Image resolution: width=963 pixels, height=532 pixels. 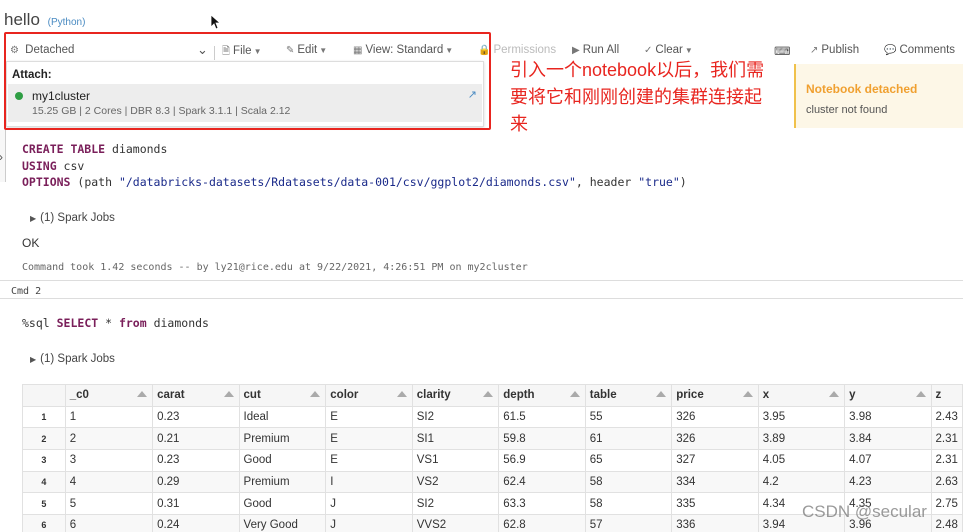 What do you see at coordinates (946, 417) in the screenshot?
I see `table-cell: 2.43` at bounding box center [946, 417].